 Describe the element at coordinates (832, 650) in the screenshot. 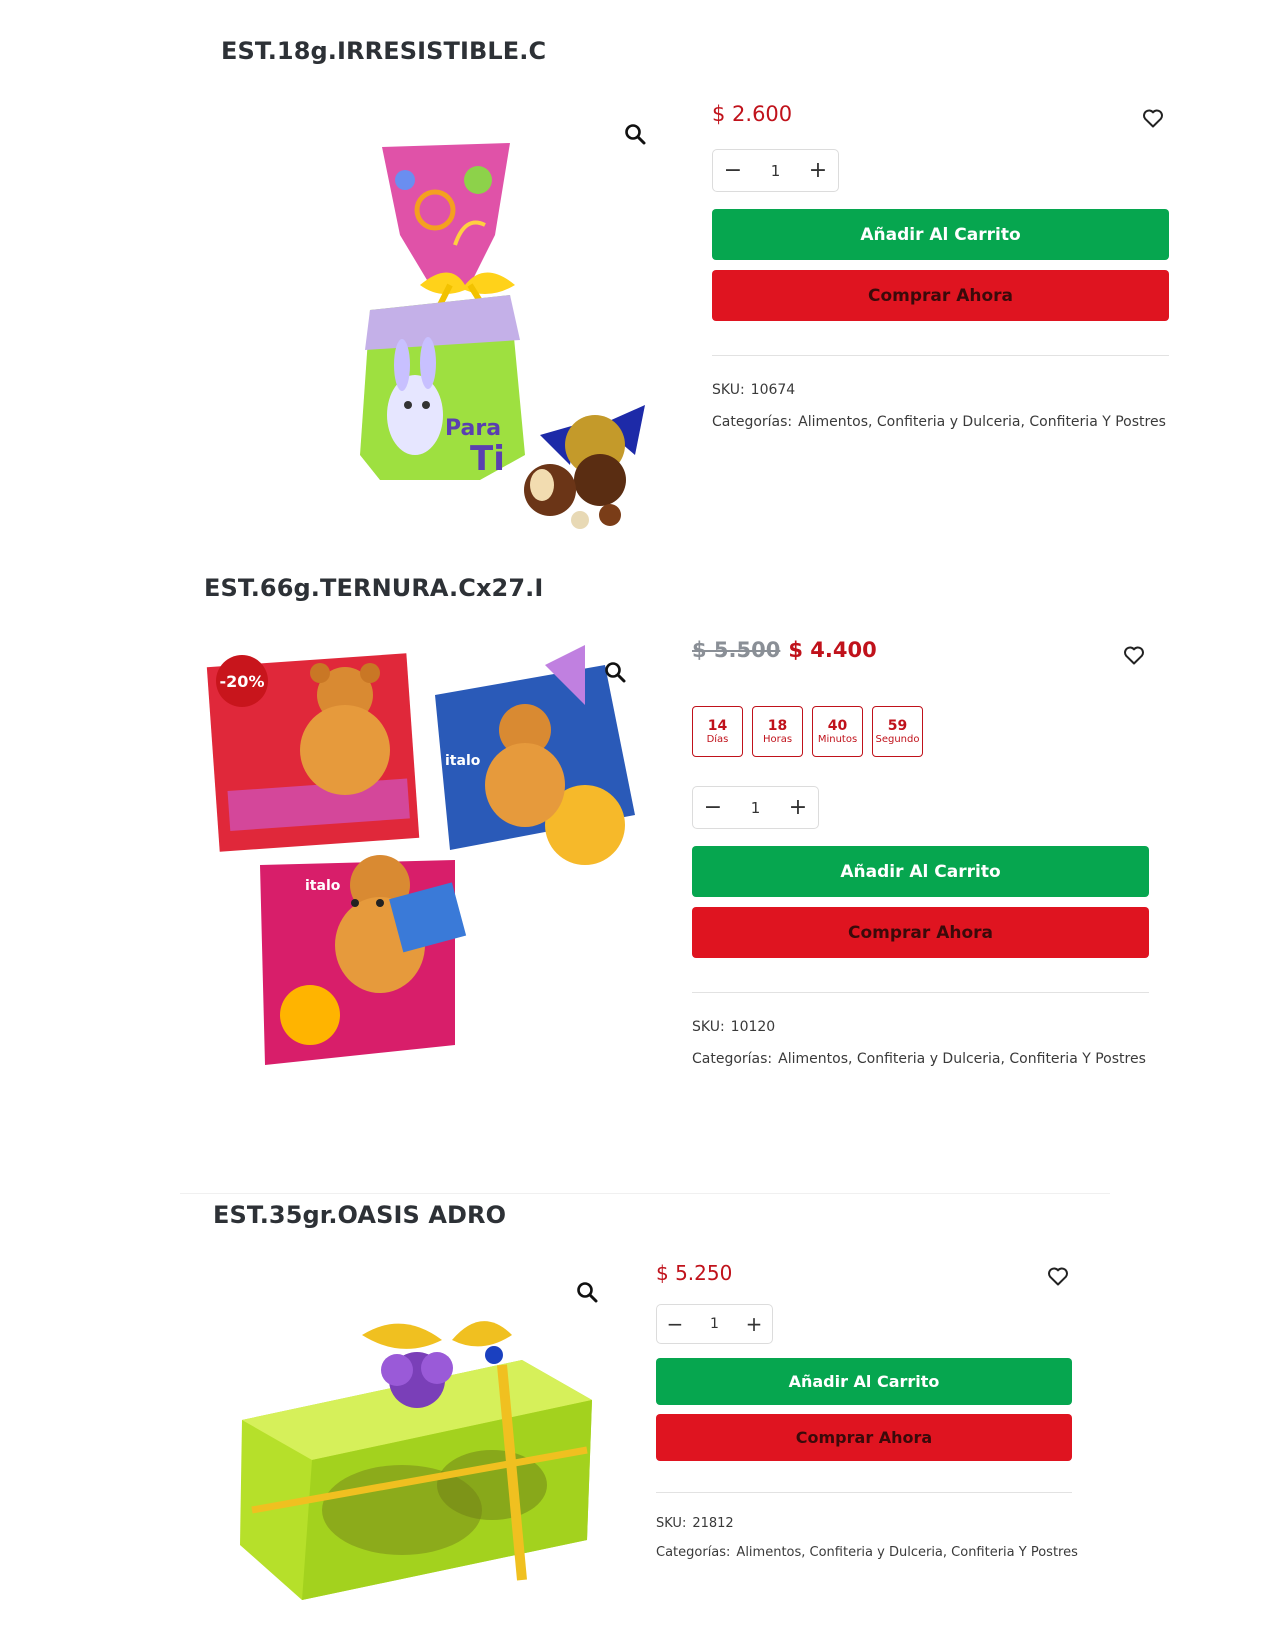

I see `price: $ 4.400` at that location.